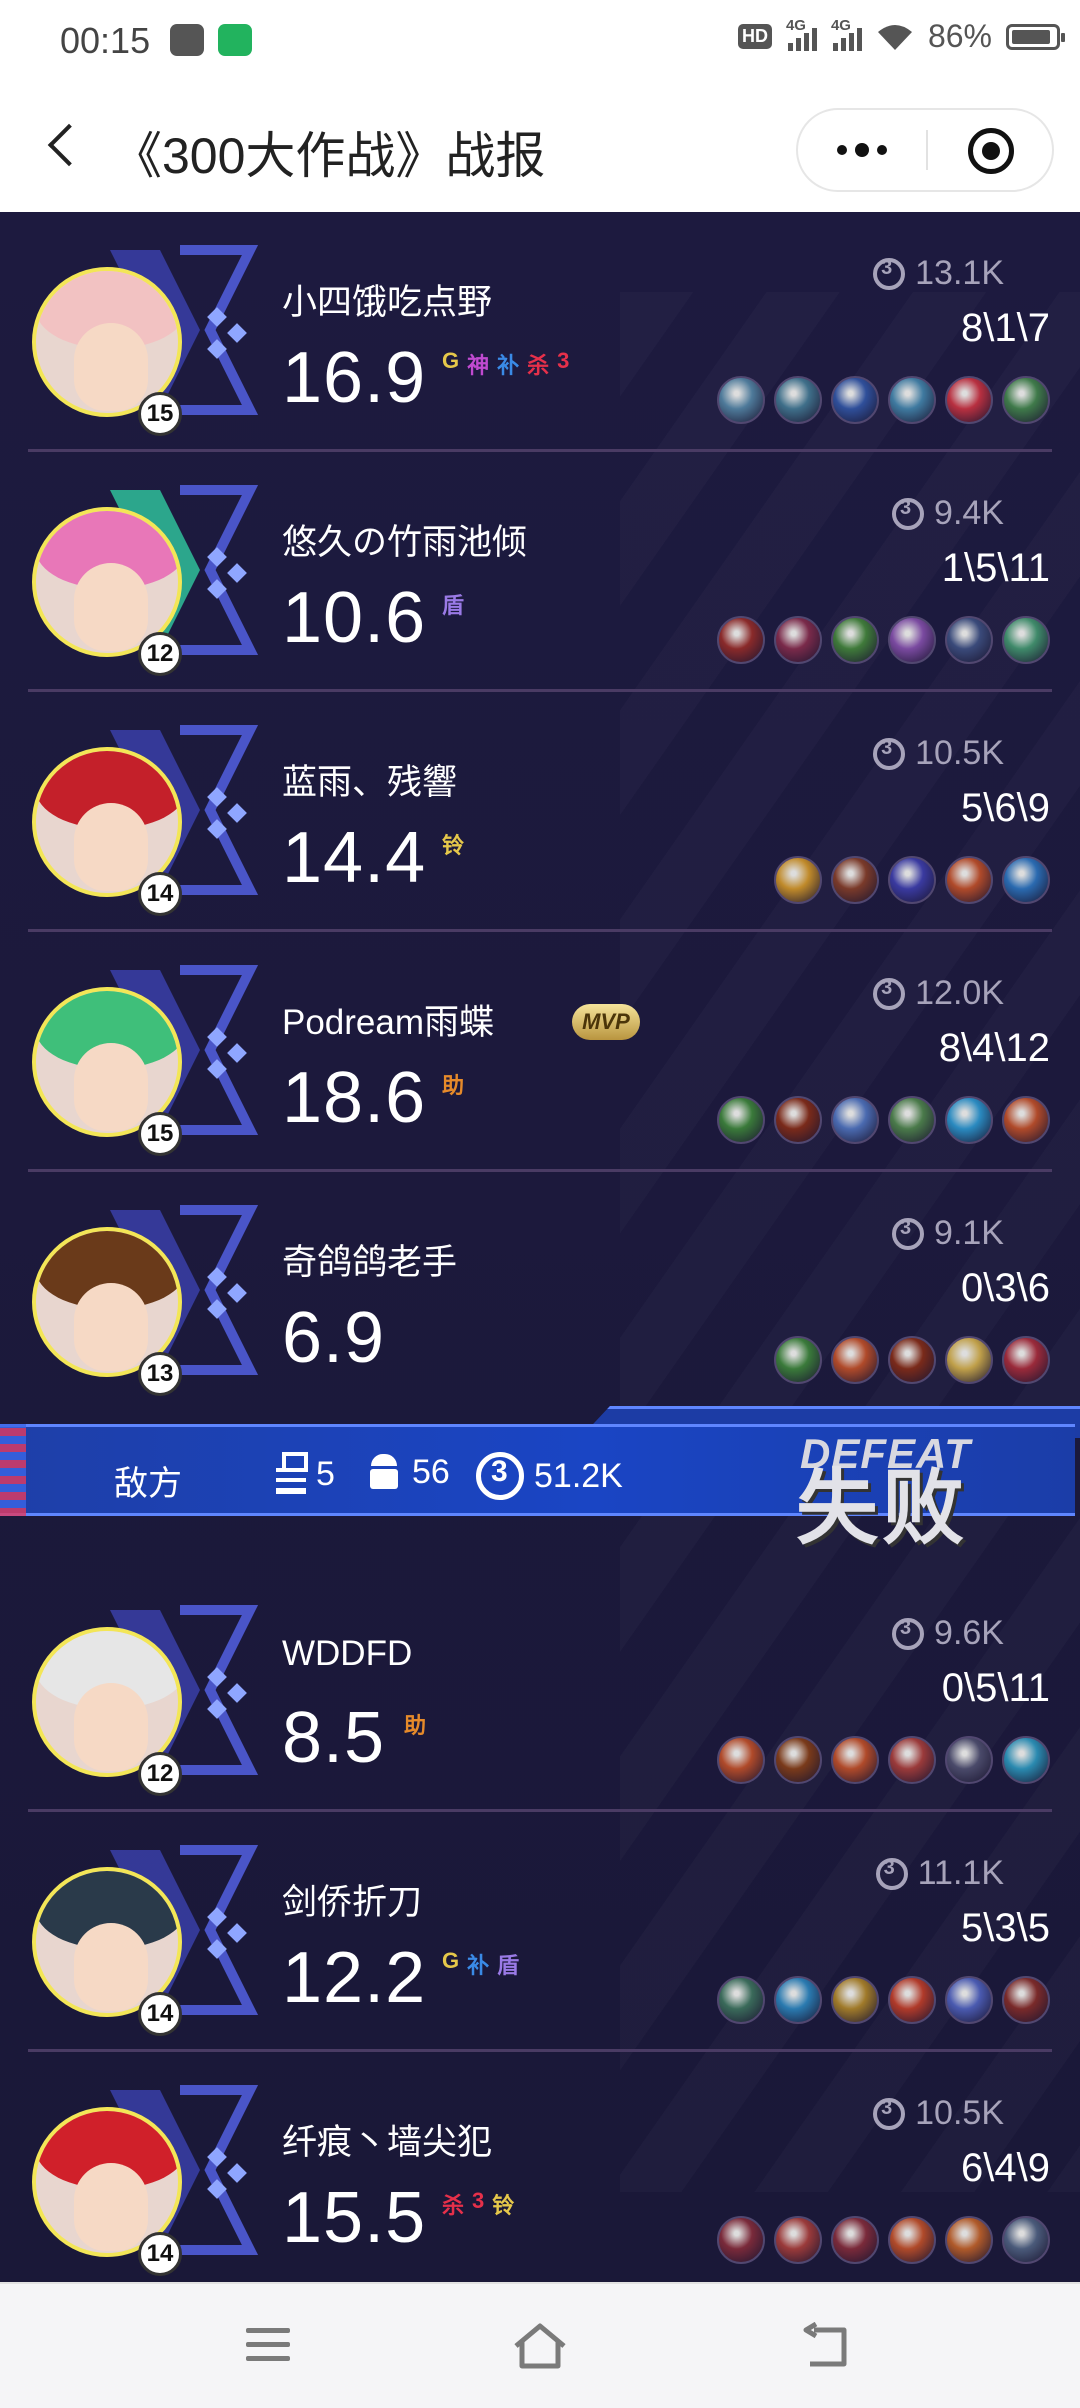  Describe the element at coordinates (1005, 808) in the screenshot. I see `player-kda: 5\6\9` at that location.